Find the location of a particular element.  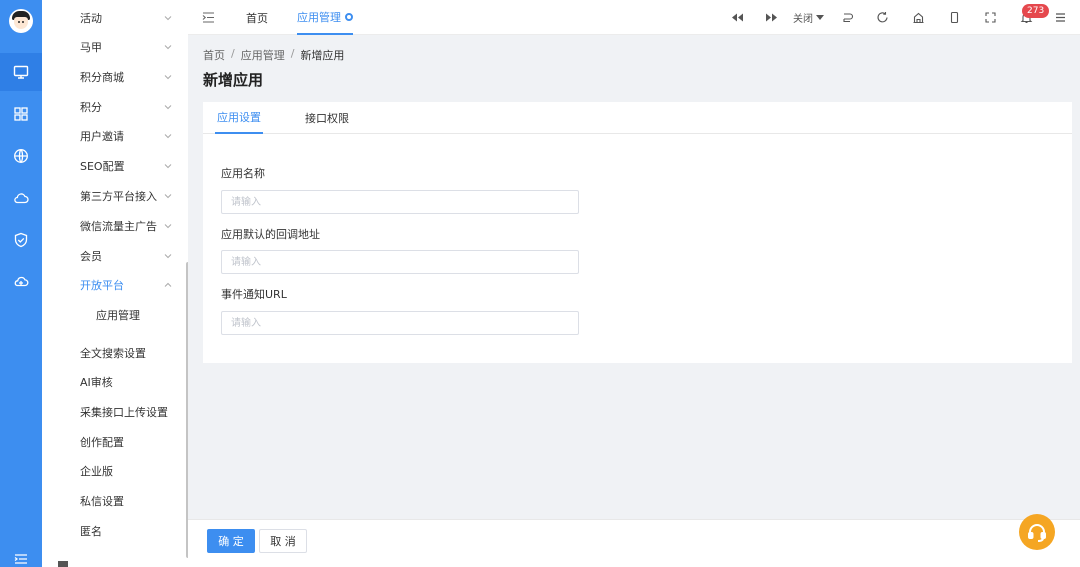

tab-label: 首页 is located at coordinates (257, 18).